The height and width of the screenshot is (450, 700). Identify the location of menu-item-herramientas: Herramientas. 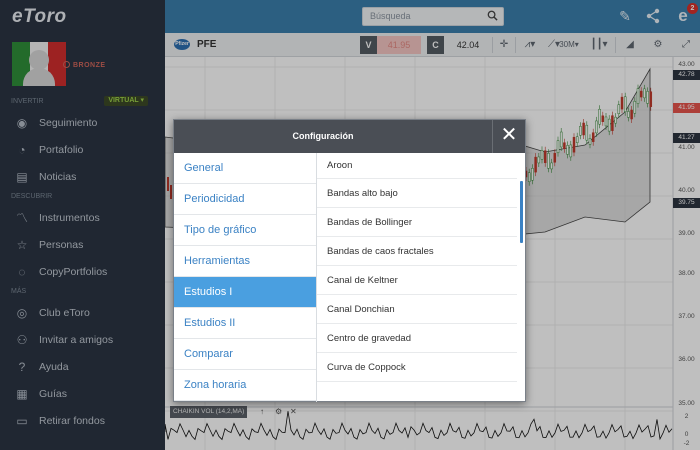
(245, 261).